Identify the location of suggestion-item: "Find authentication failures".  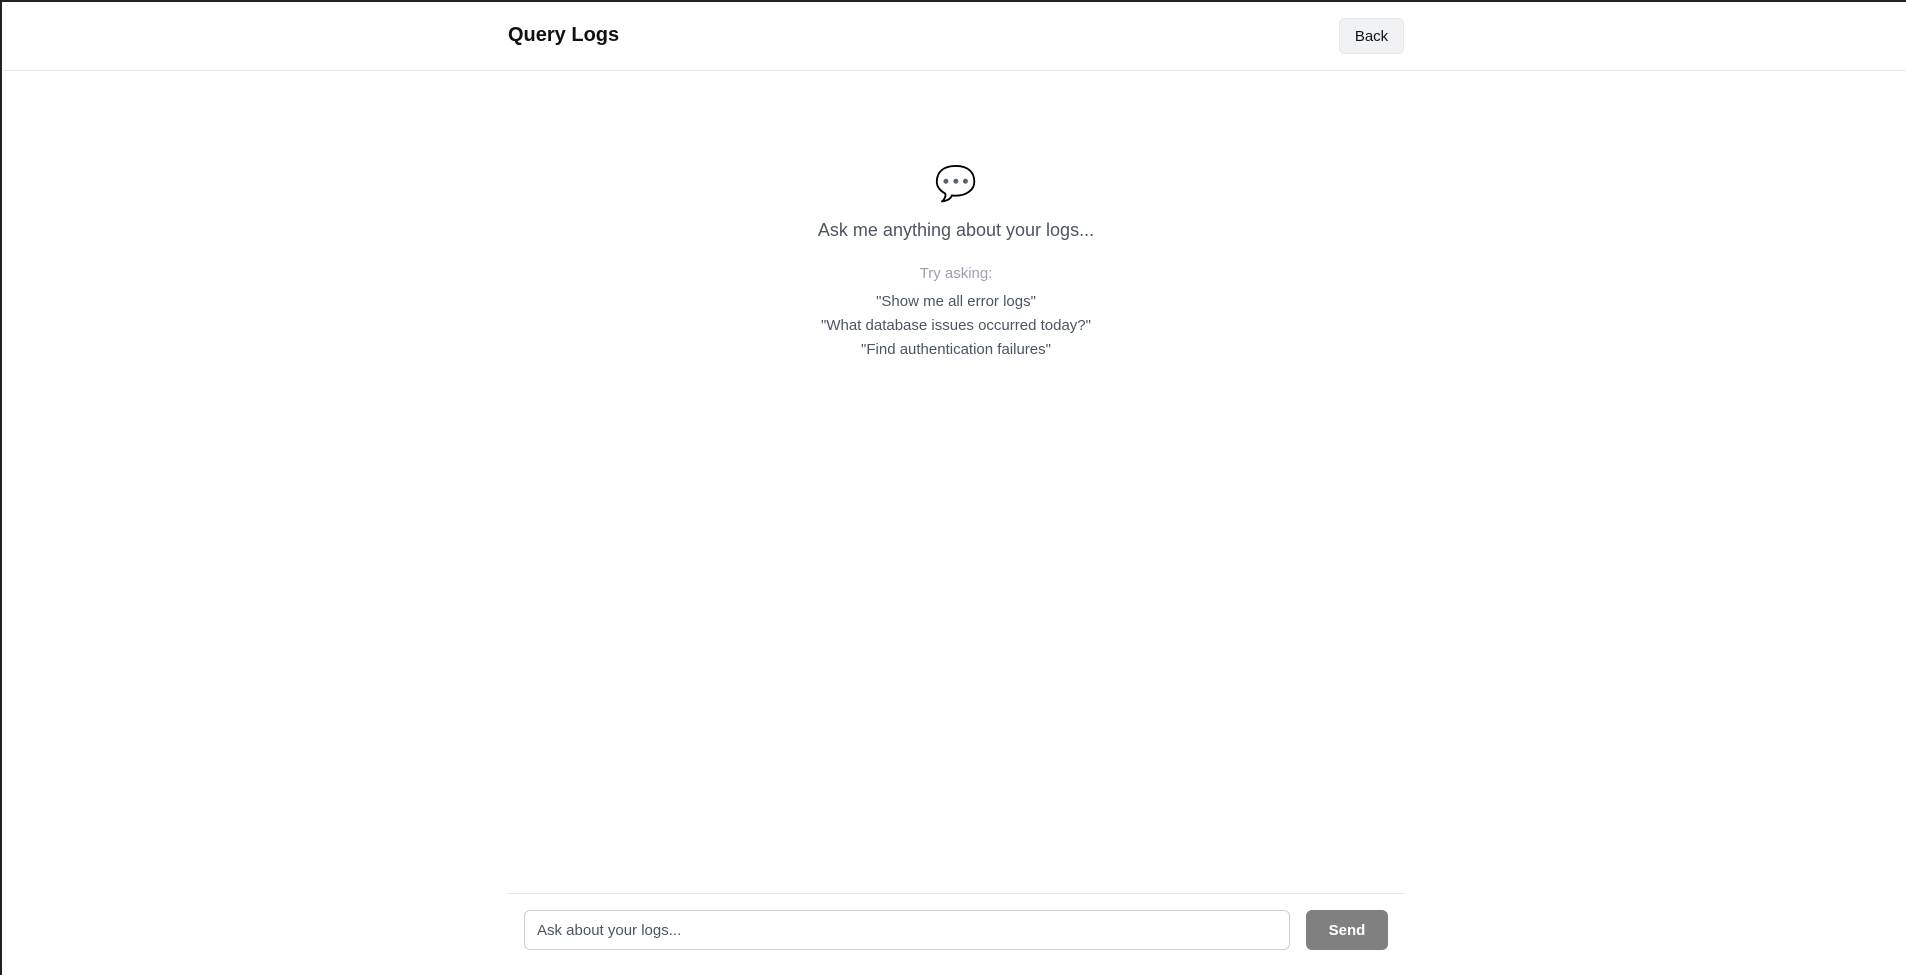
(956, 350).